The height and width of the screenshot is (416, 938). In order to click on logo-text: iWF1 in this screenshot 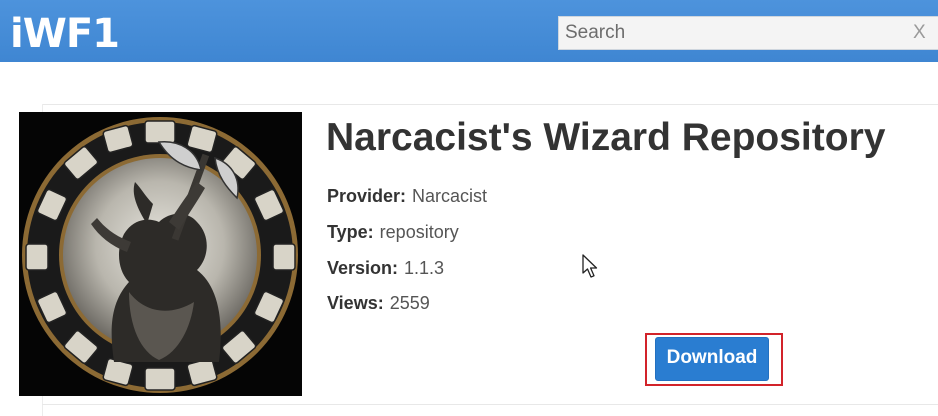, I will do `click(65, 34)`.